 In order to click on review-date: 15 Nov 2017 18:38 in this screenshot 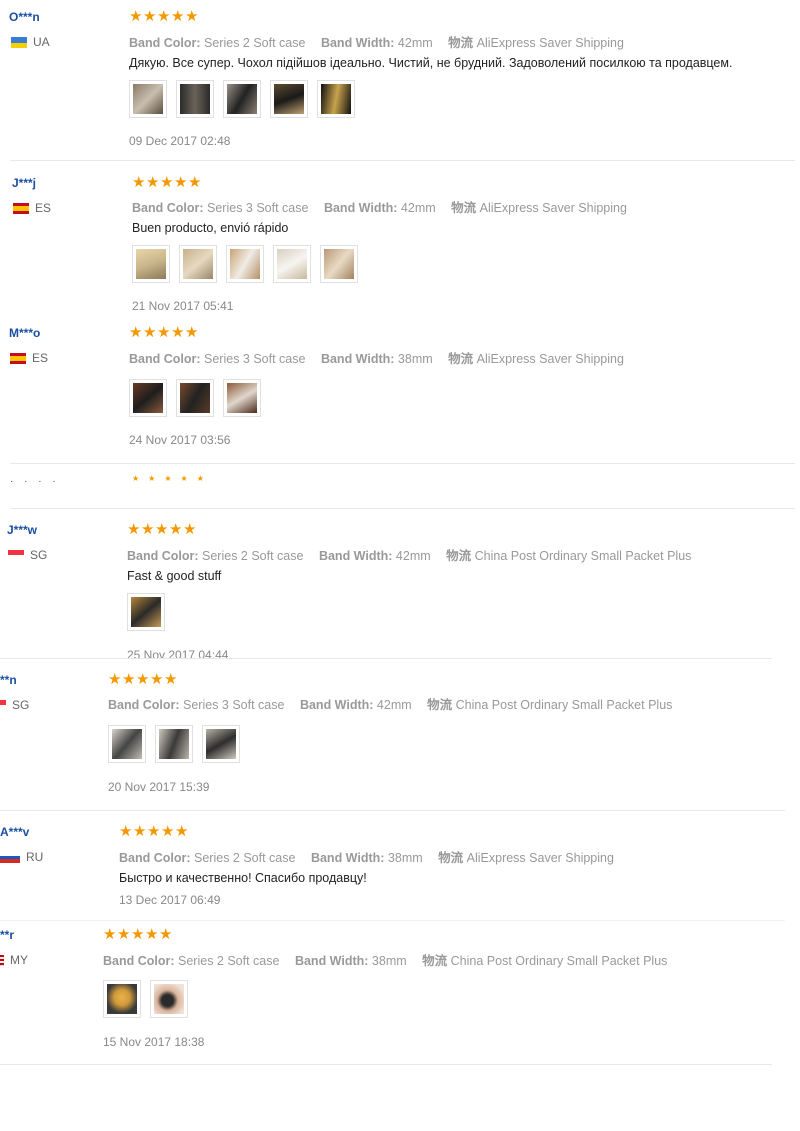, I will do `click(154, 1042)`.